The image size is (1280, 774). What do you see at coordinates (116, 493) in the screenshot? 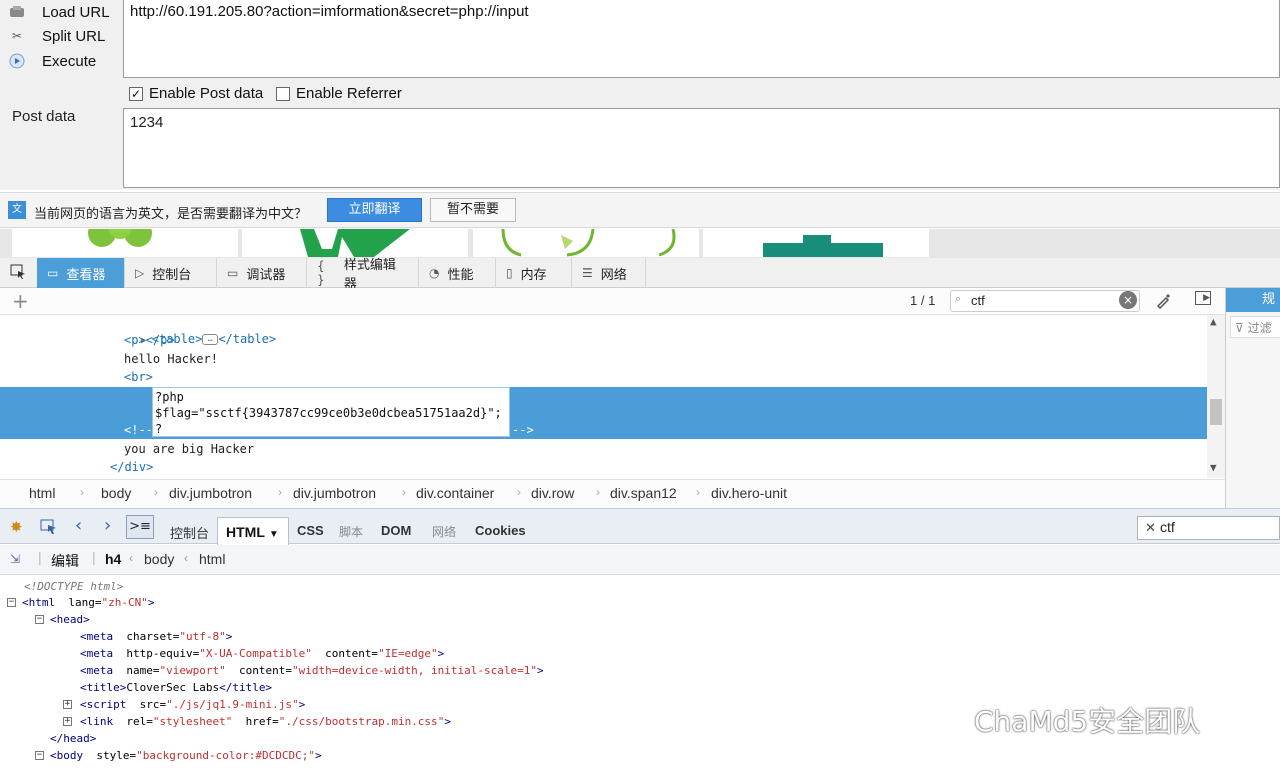
I see `breadcrumb-item: body` at bounding box center [116, 493].